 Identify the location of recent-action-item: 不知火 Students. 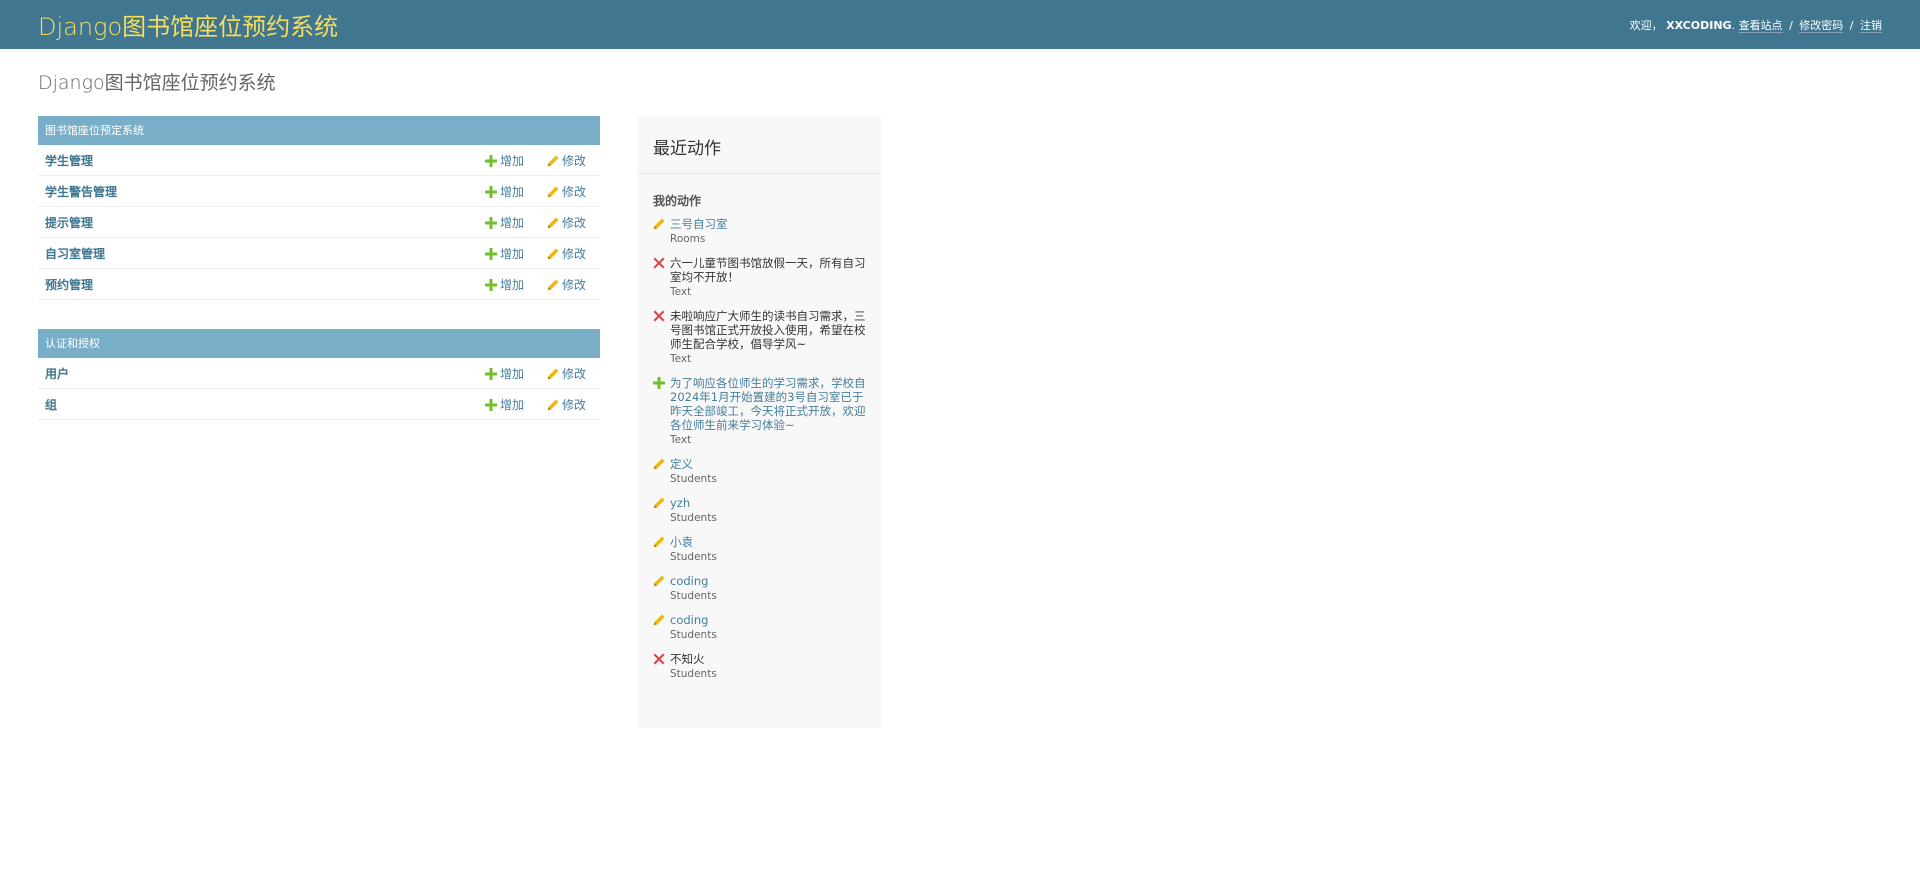
(759, 666).